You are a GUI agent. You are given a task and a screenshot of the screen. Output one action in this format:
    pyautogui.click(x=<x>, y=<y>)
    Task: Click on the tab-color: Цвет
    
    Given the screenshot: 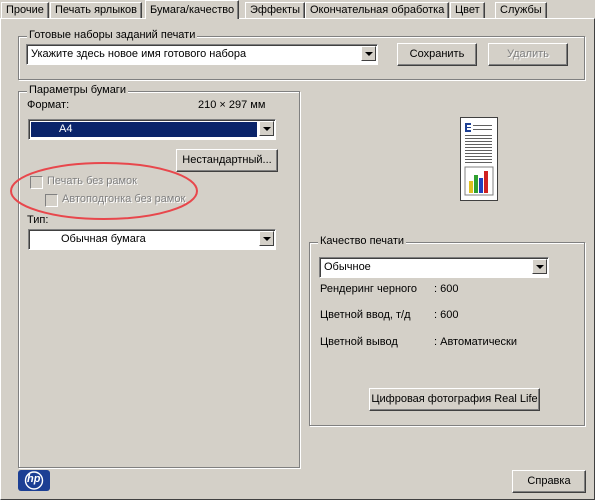 What is the action you would take?
    pyautogui.click(x=467, y=10)
    